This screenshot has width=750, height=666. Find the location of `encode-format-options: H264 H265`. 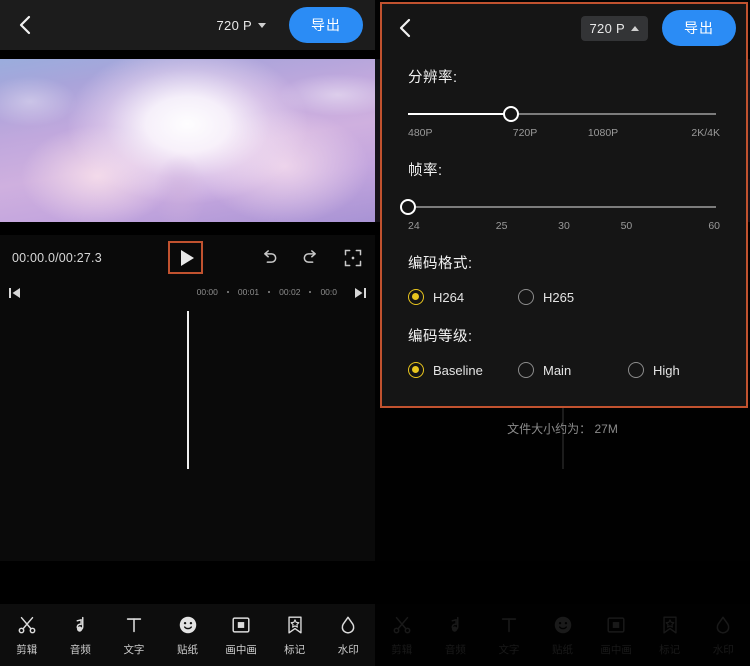

encode-format-options: H264 H265 is located at coordinates (564, 297).